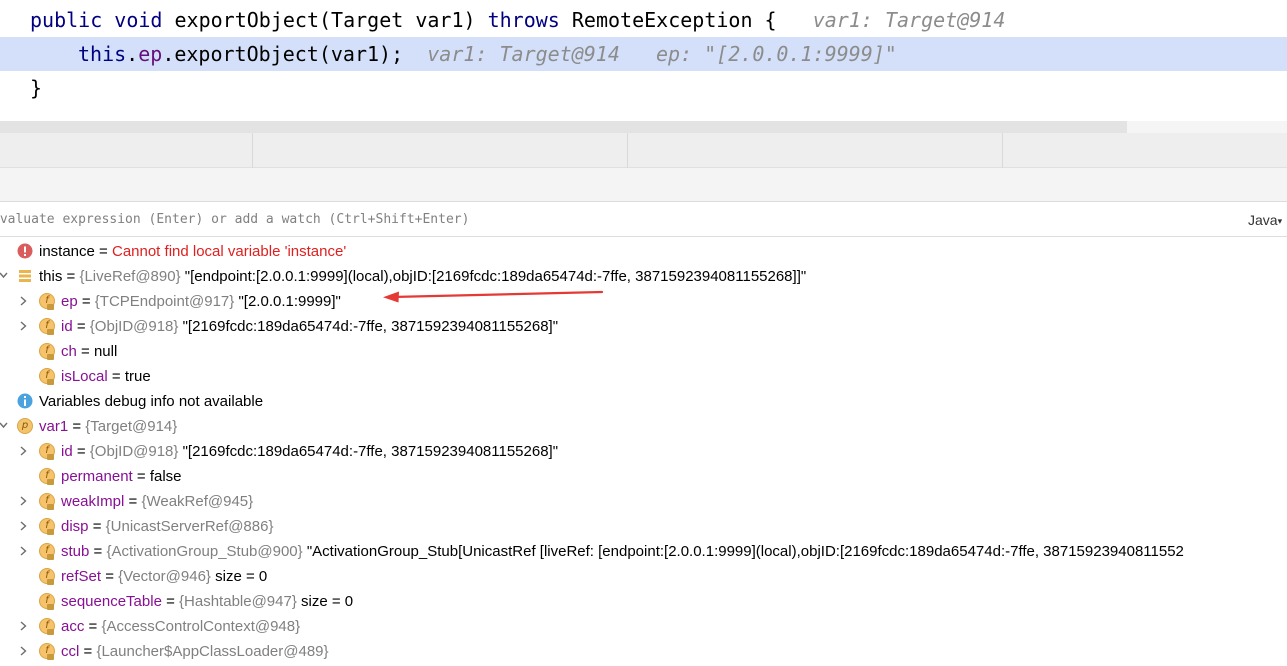 The image size is (1287, 666). Describe the element at coordinates (25, 251) in the screenshot. I see `error-icon` at that location.